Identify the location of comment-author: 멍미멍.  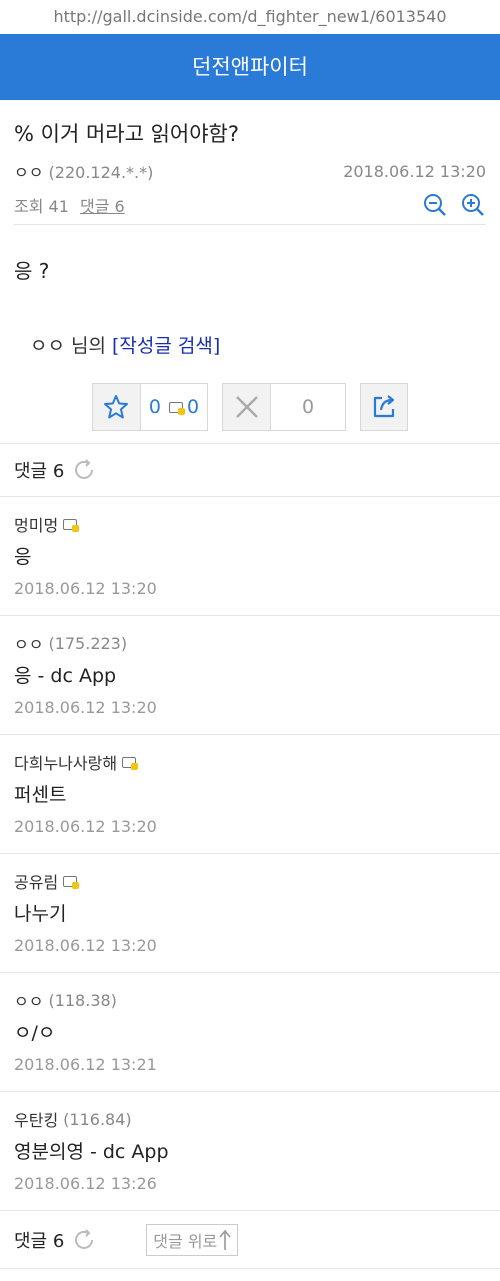
(36, 524).